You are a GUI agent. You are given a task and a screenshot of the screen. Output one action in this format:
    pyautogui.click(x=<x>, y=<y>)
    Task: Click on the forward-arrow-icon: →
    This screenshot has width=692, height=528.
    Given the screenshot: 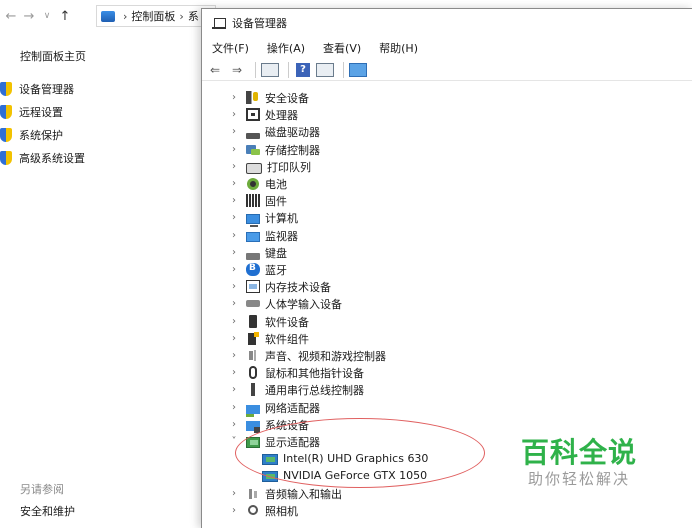 What is the action you would take?
    pyautogui.click(x=29, y=16)
    